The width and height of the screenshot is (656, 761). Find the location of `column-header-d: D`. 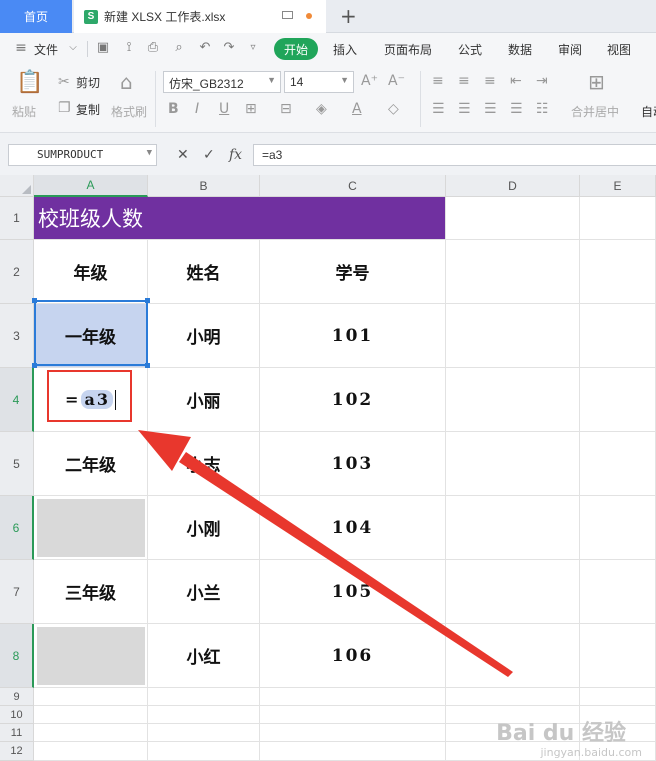

column-header-d: D is located at coordinates (513, 186).